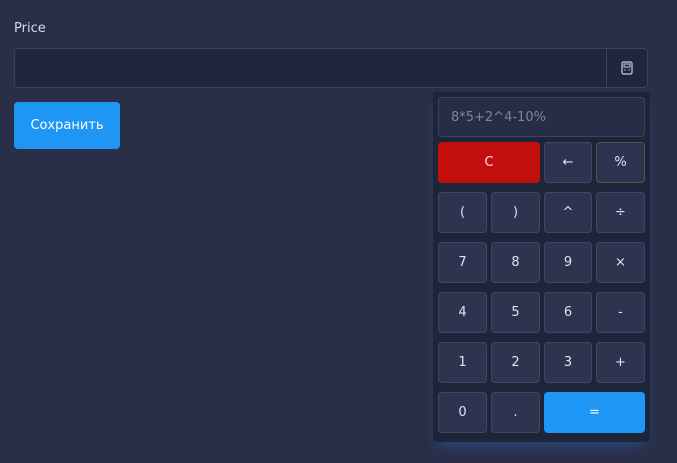 Image resolution: width=677 pixels, height=463 pixels. What do you see at coordinates (515, 412) in the screenshot?
I see `decimal-key: .` at bounding box center [515, 412].